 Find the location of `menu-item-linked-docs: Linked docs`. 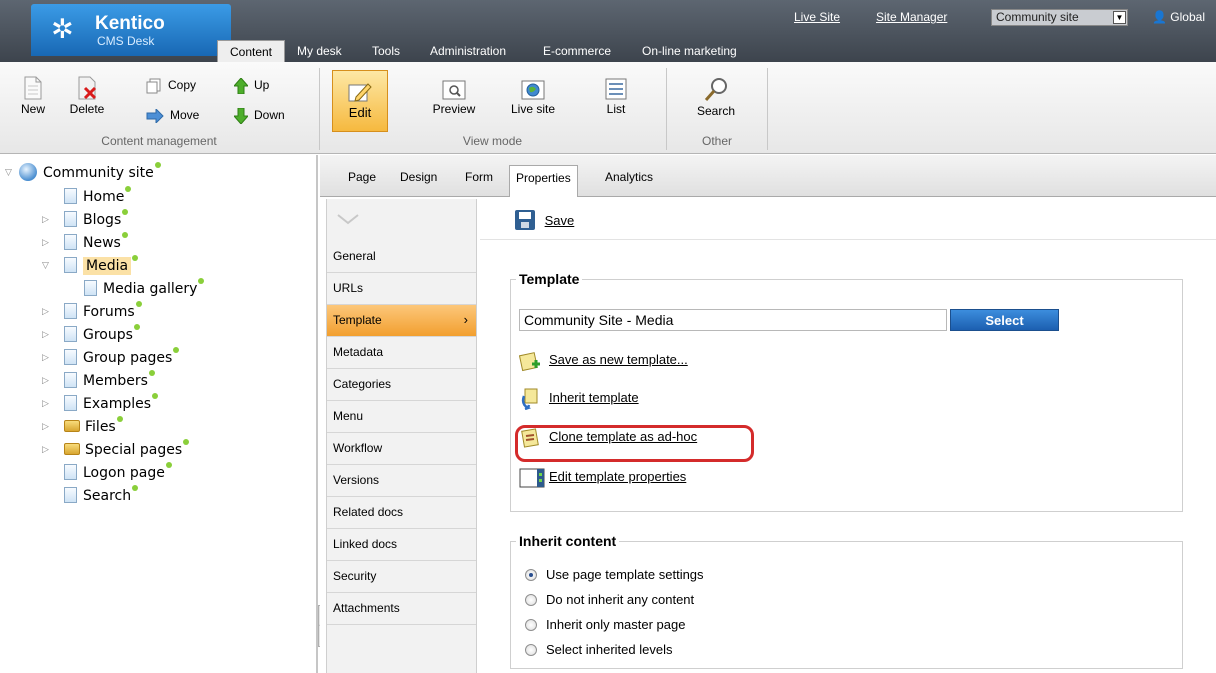

menu-item-linked-docs: Linked docs is located at coordinates (401, 545).